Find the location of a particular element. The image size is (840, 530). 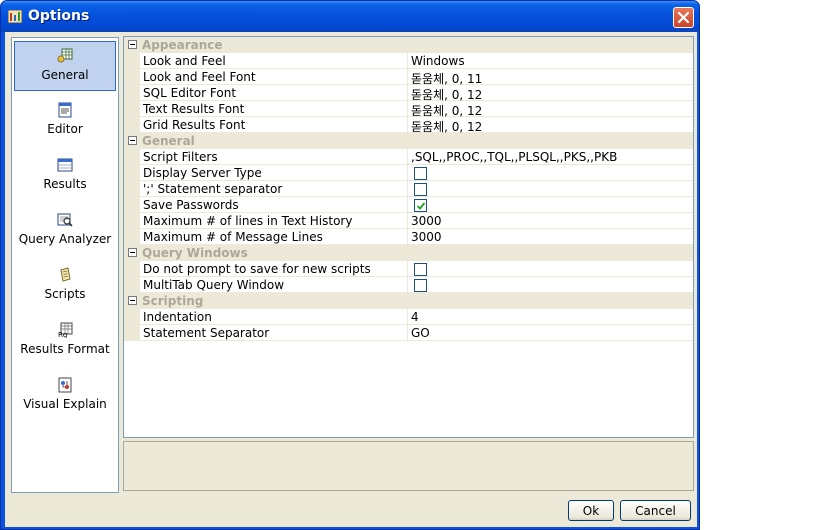

property-row: MultiTab Query Window is located at coordinates (408, 285).